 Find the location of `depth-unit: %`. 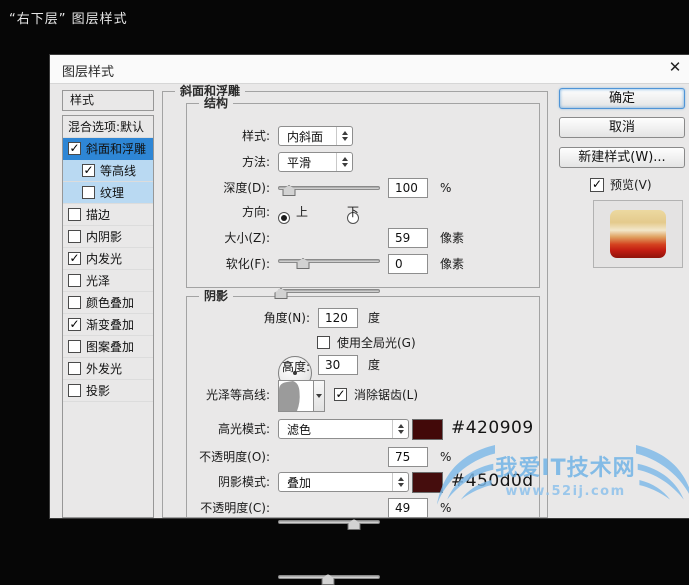

depth-unit: % is located at coordinates (446, 188).